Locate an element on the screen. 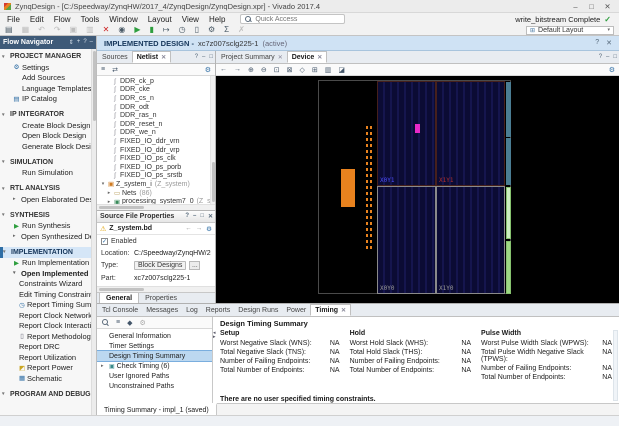 The height and width of the screenshot is (426, 619). quick-access-input is located at coordinates (298, 19).